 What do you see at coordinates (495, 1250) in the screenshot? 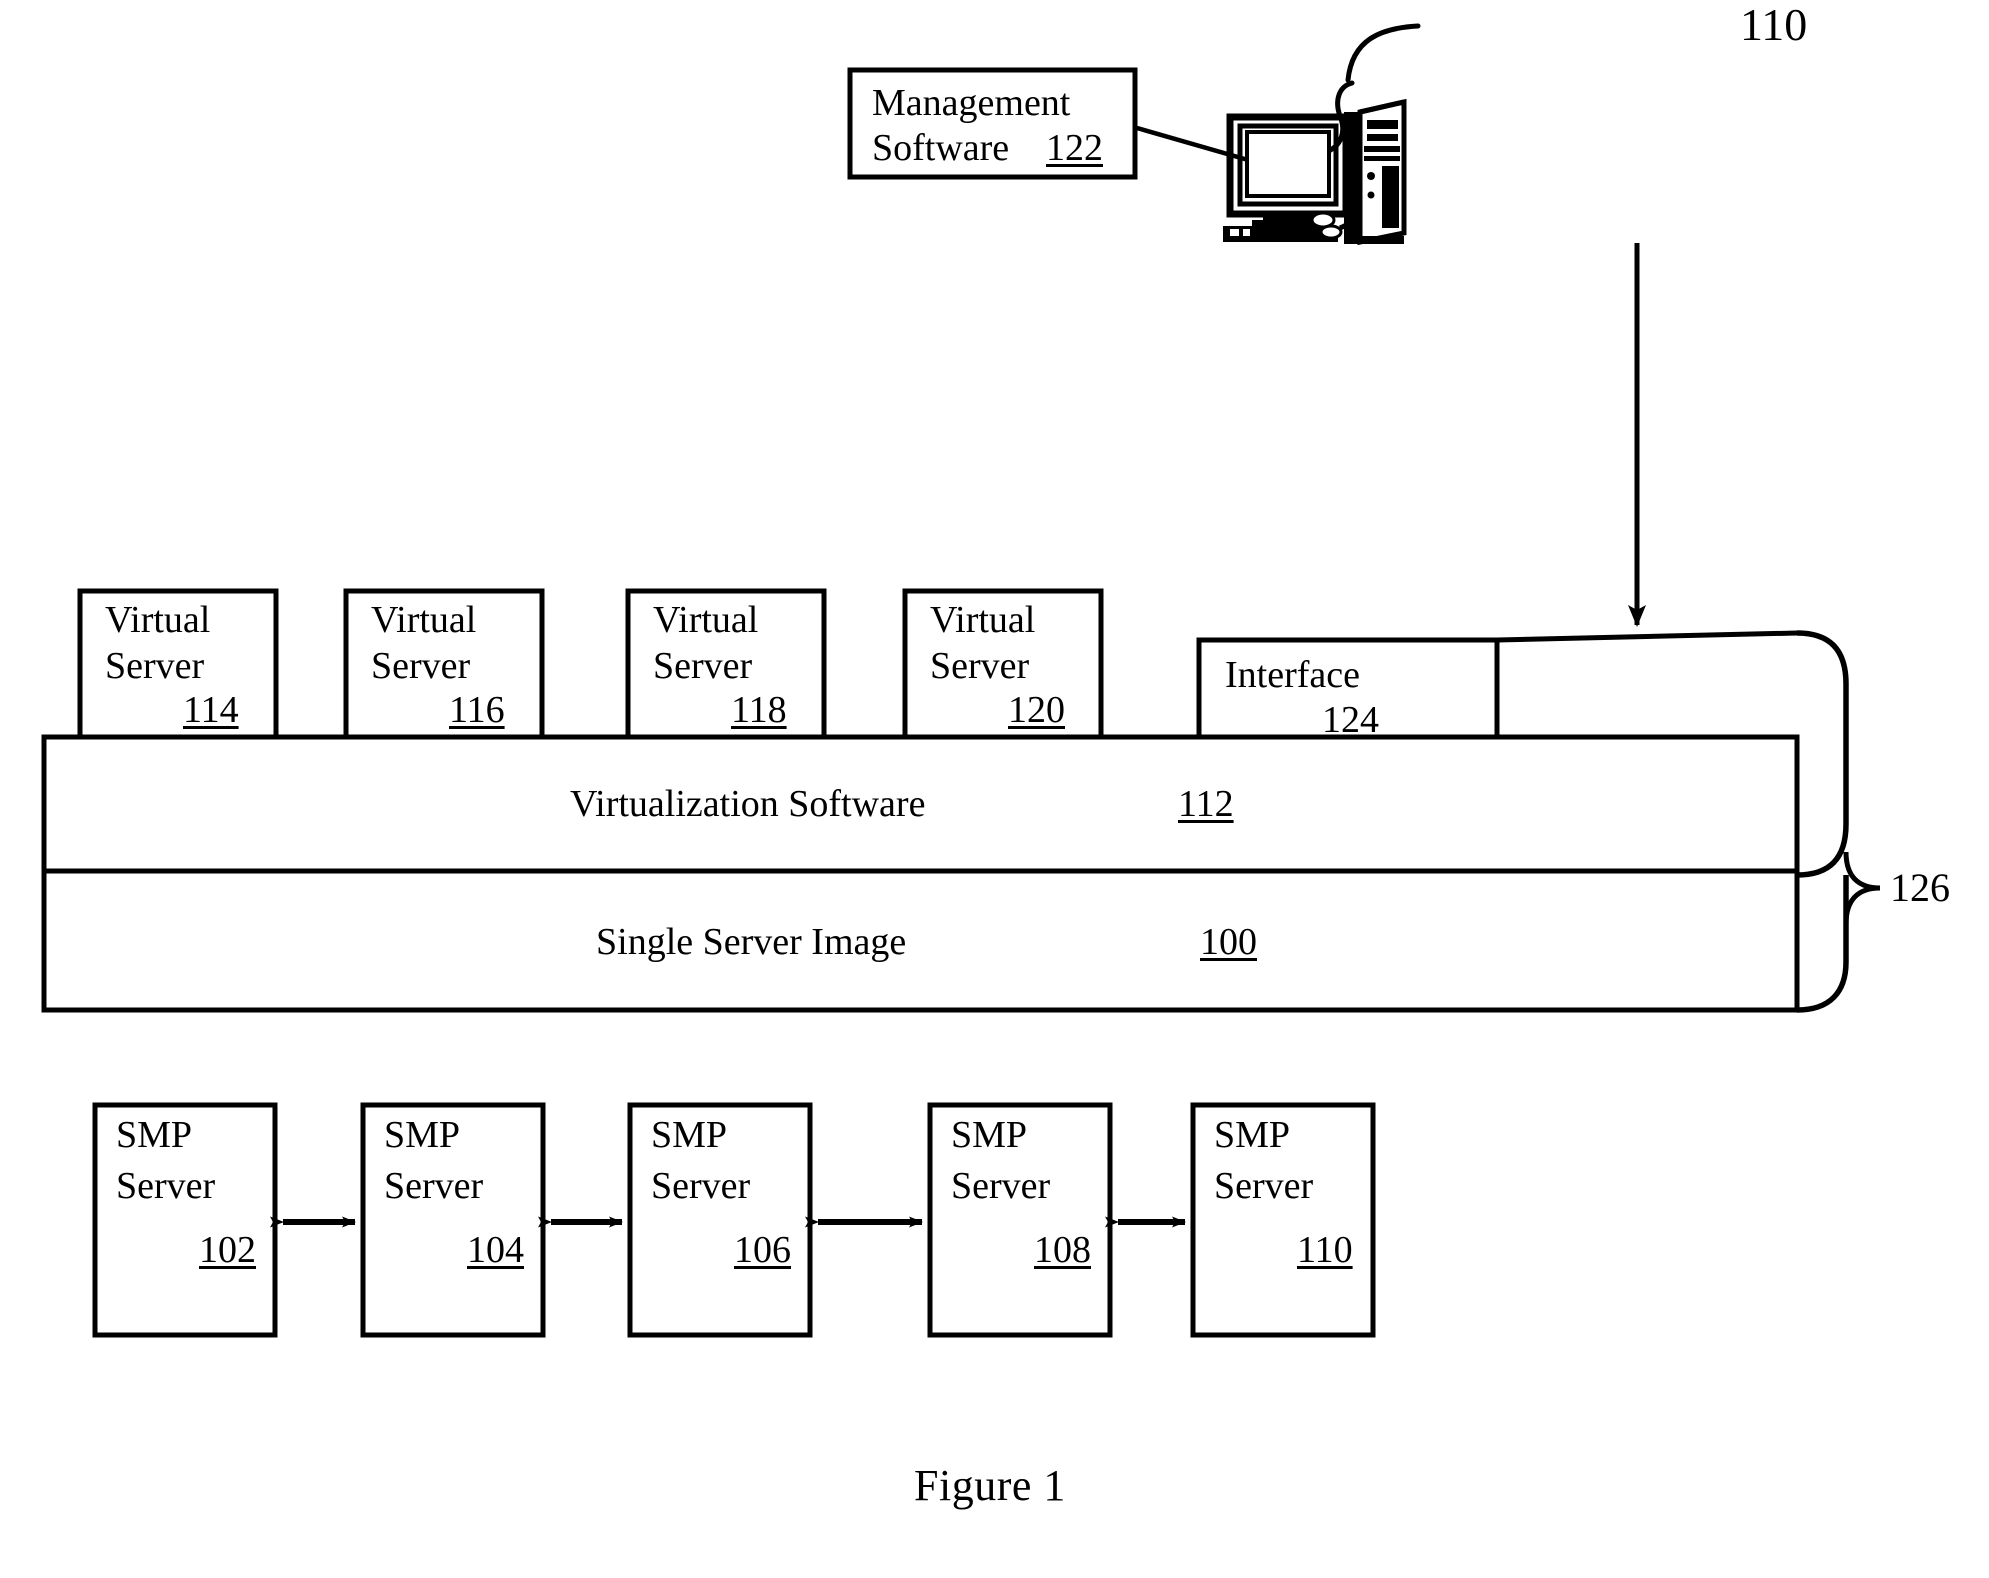
I see `smp-server-104-ref: 104` at bounding box center [495, 1250].